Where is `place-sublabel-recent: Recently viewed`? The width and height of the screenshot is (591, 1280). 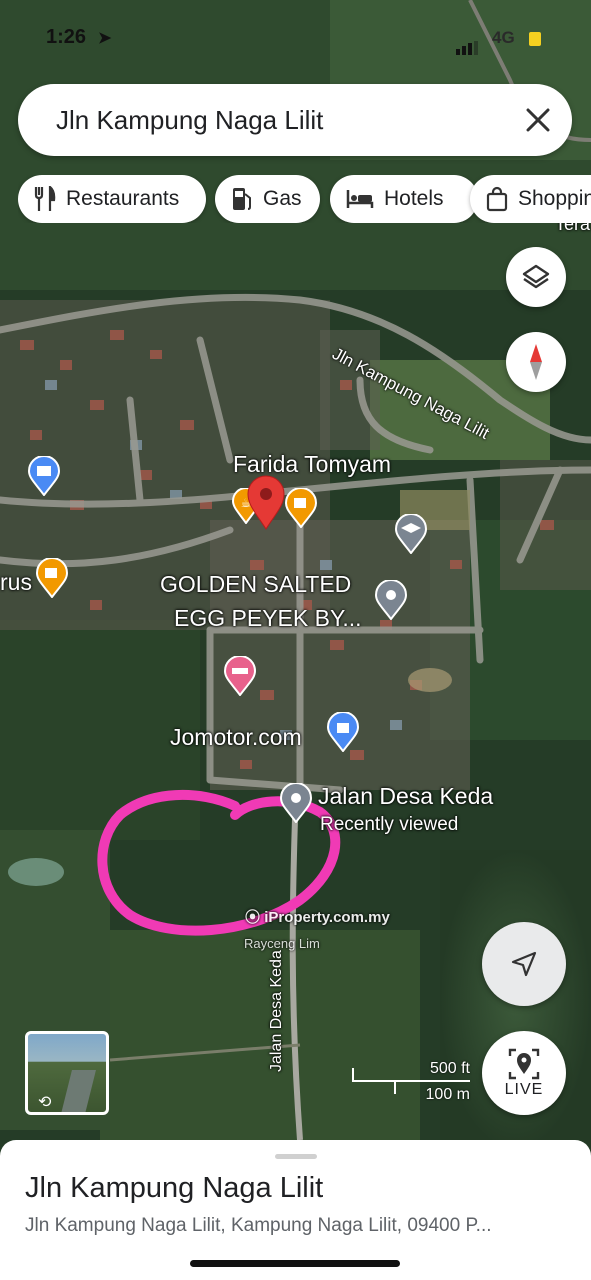
place-sublabel-recent: Recently viewed is located at coordinates (389, 824).